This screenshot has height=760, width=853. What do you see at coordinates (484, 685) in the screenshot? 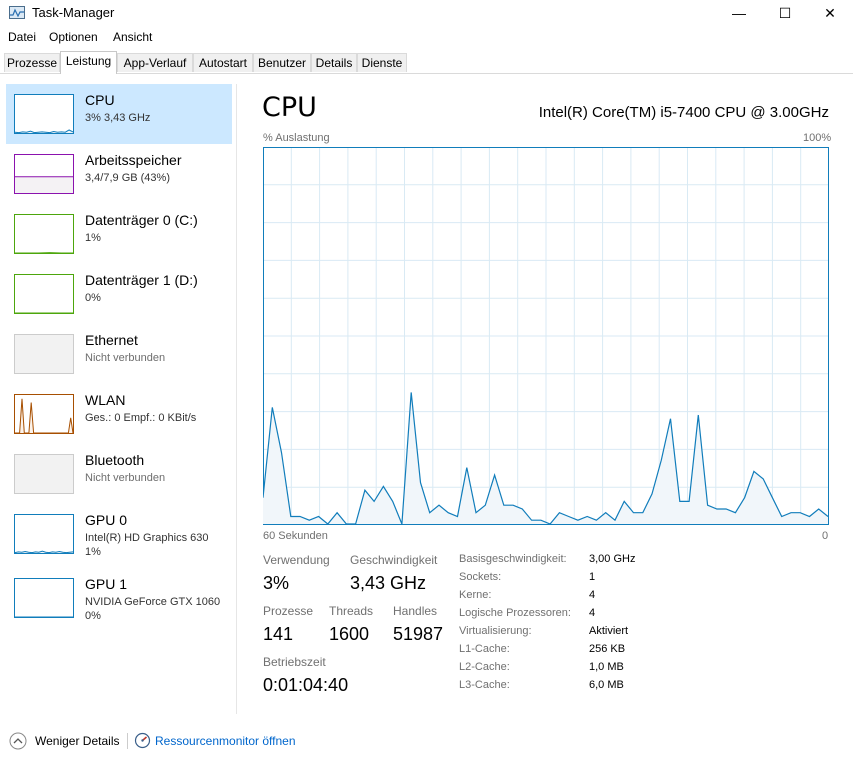
I see `info-key: L3-Cache:` at bounding box center [484, 685].